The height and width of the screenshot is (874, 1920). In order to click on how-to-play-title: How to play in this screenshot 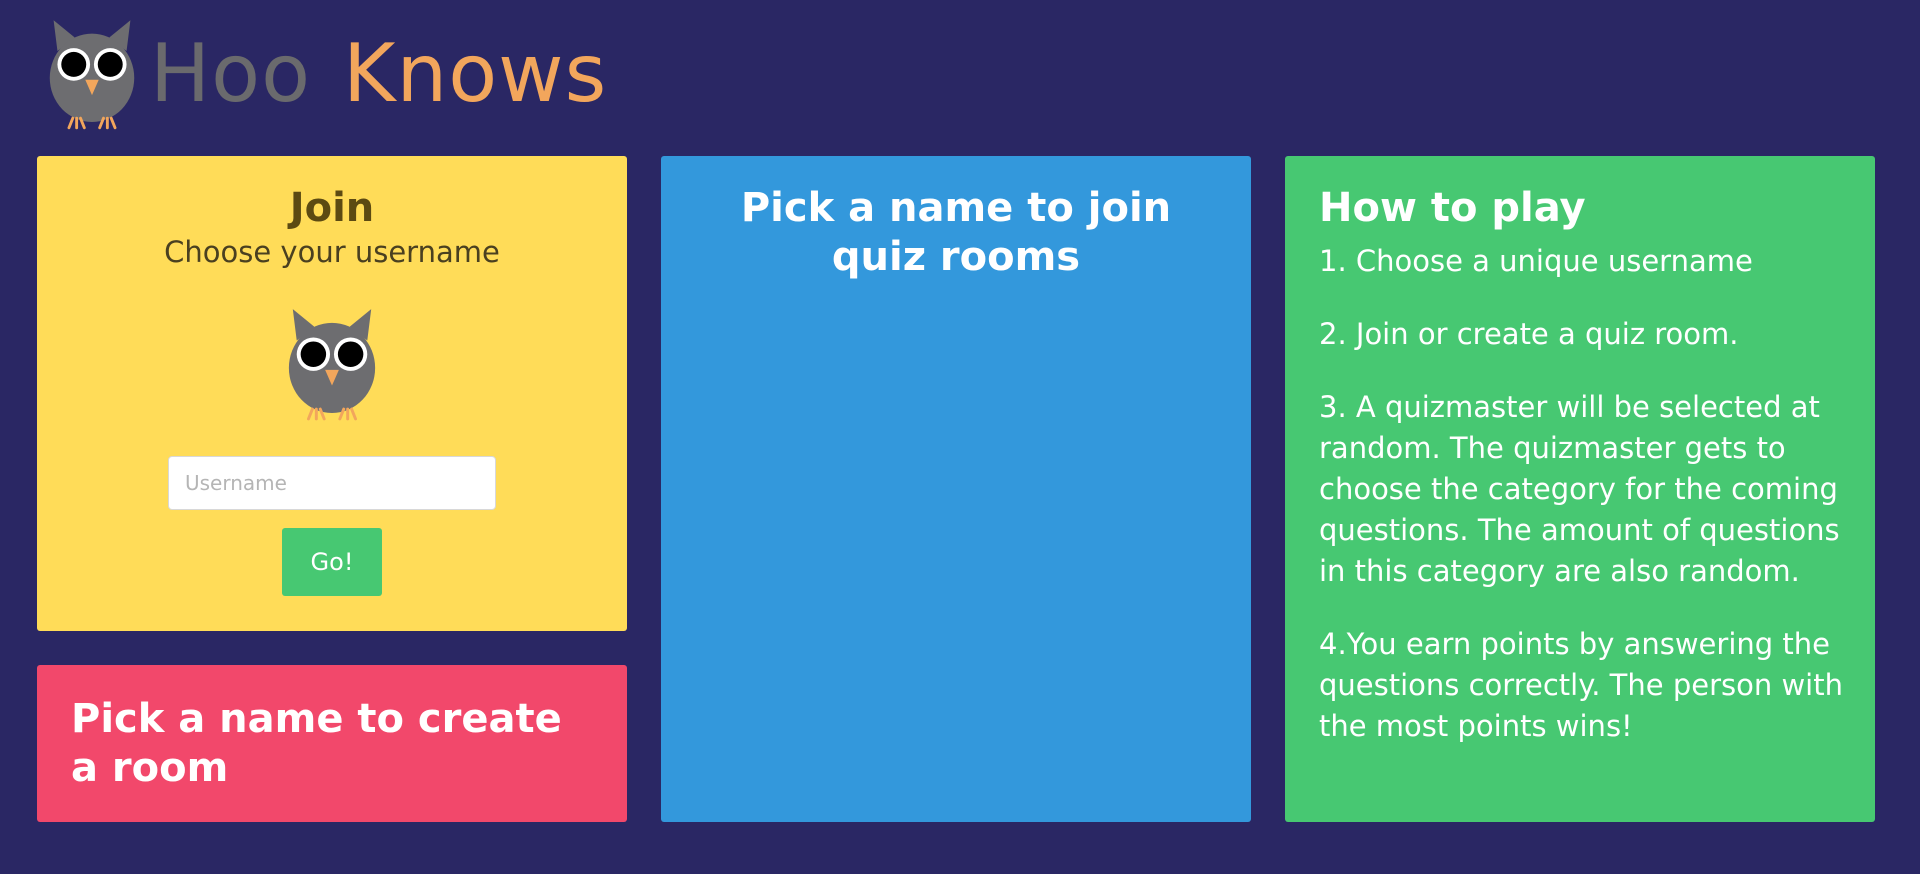, I will do `click(1452, 208)`.